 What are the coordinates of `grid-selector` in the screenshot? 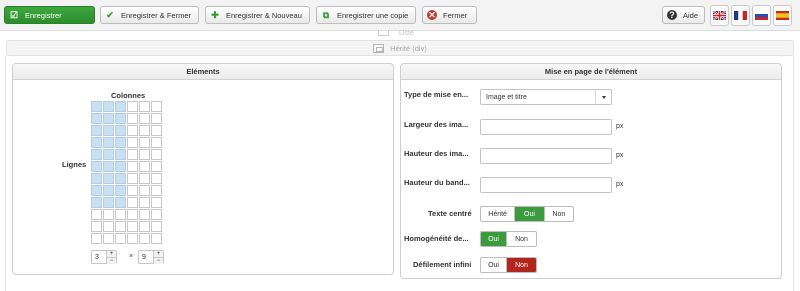 It's located at (127, 173).